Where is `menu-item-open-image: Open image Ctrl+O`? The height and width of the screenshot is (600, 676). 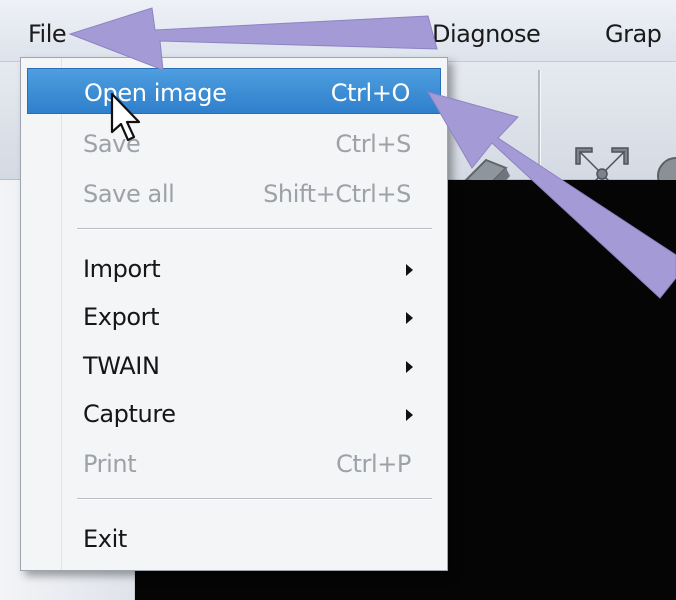
menu-item-open-image: Open image Ctrl+O is located at coordinates (234, 91).